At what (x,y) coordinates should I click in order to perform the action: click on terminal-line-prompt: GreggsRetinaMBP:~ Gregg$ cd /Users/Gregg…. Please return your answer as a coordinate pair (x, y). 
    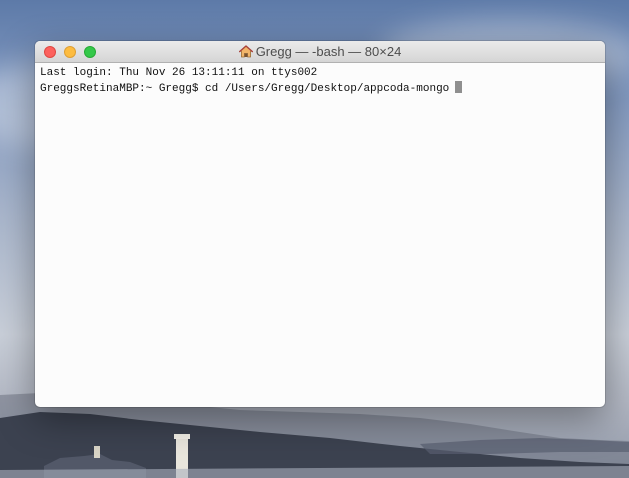
    Looking at the image, I should click on (320, 88).